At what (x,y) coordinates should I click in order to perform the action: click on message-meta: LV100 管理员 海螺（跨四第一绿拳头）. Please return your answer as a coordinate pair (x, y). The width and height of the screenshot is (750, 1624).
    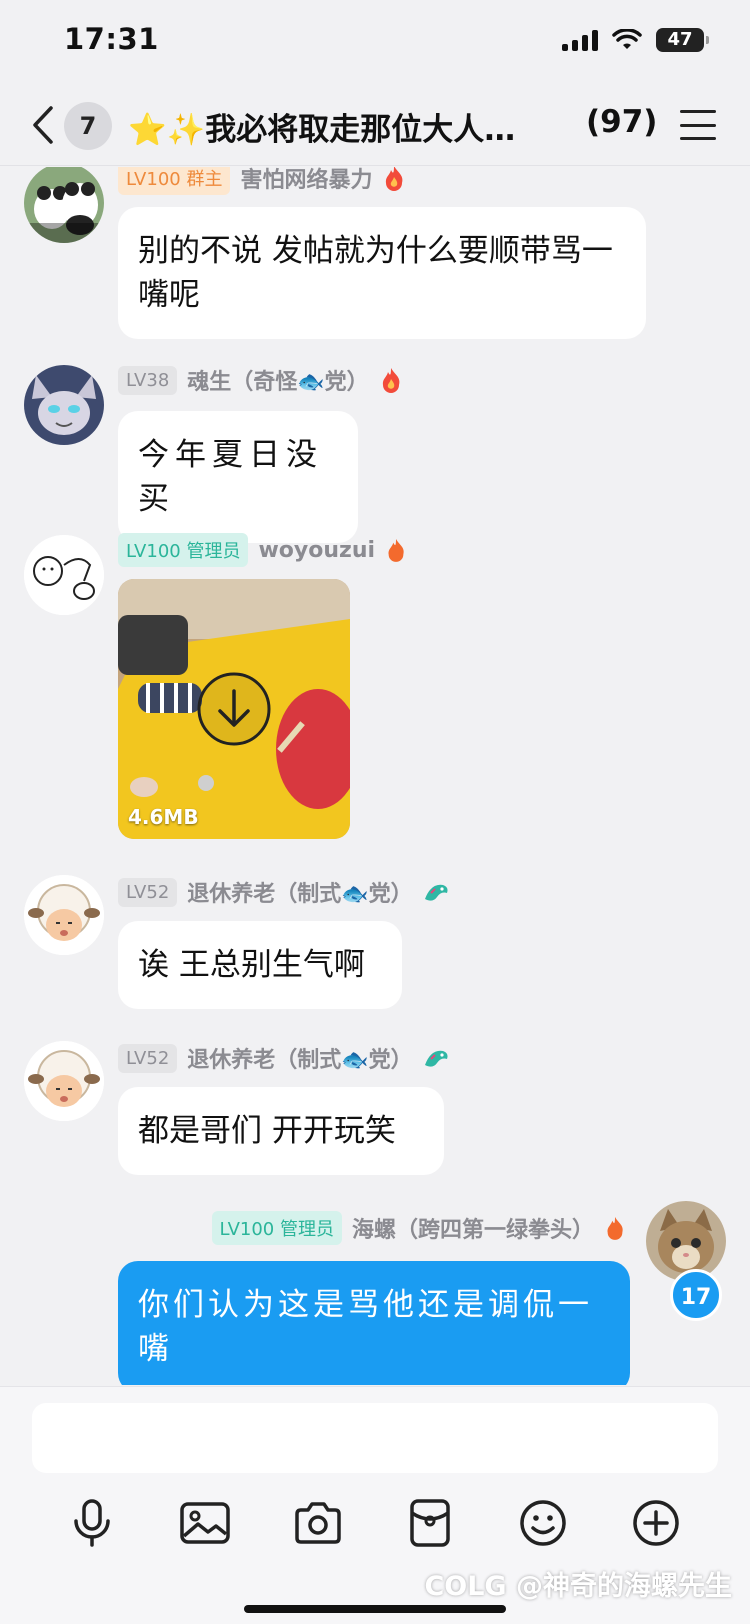
    Looking at the image, I should click on (418, 1228).